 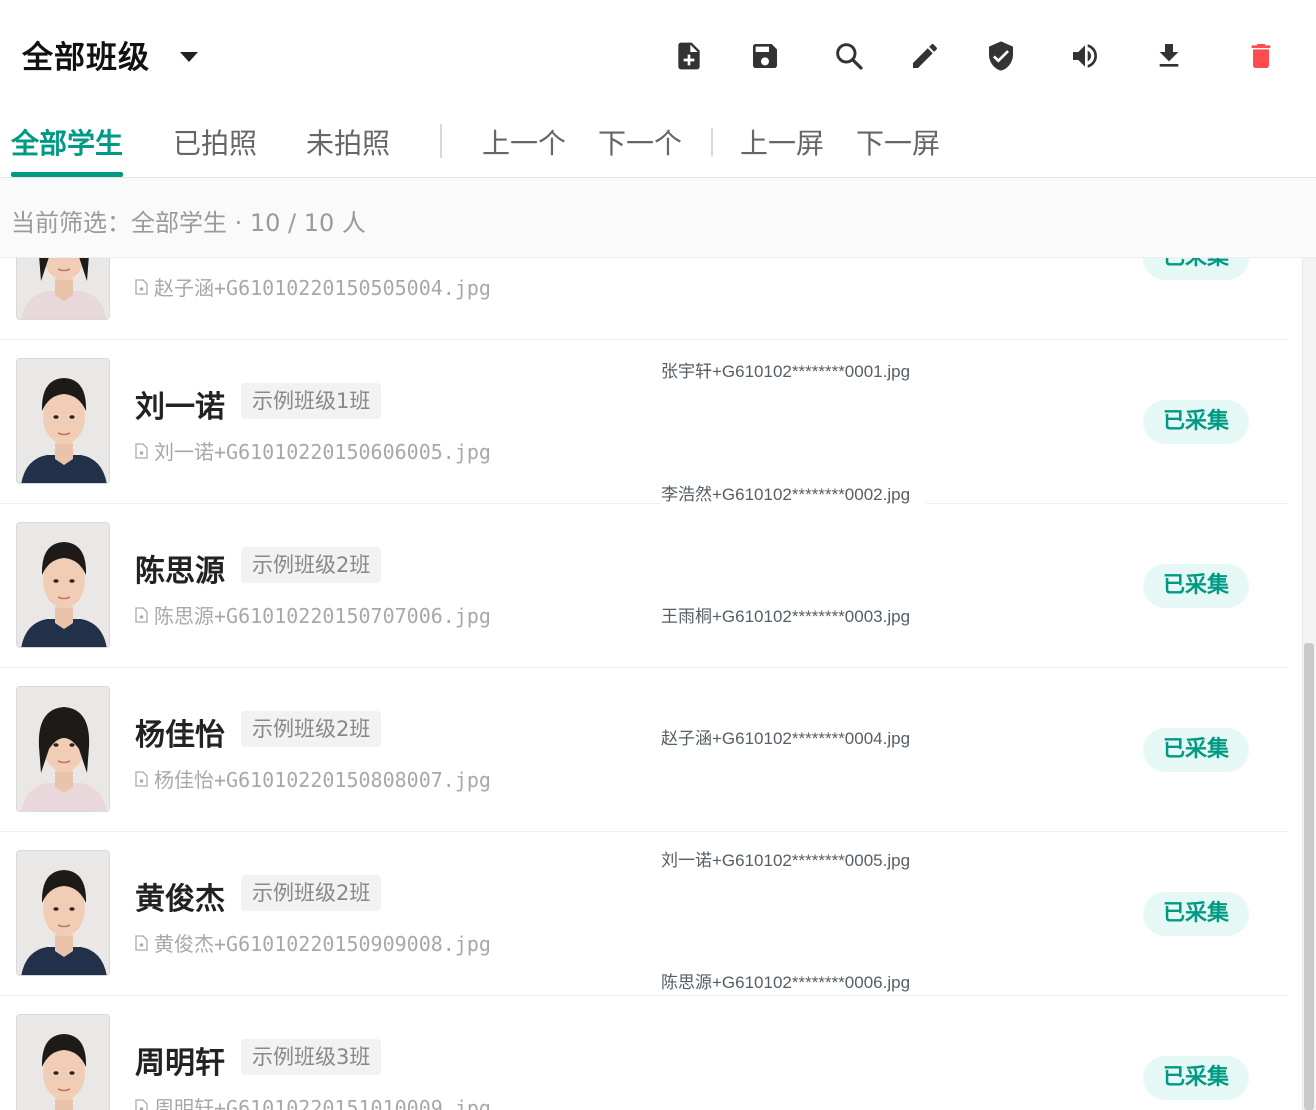 I want to click on student-row: 刘一诺 示例班级1班刘一诺+G61010220150606005.jpg 已采集, so click(x=644, y=422).